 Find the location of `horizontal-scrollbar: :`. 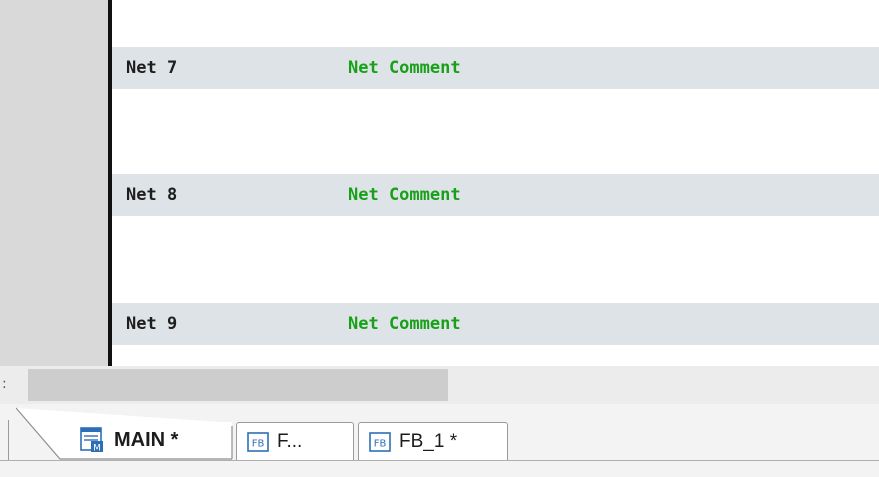

horizontal-scrollbar: : is located at coordinates (439, 385).